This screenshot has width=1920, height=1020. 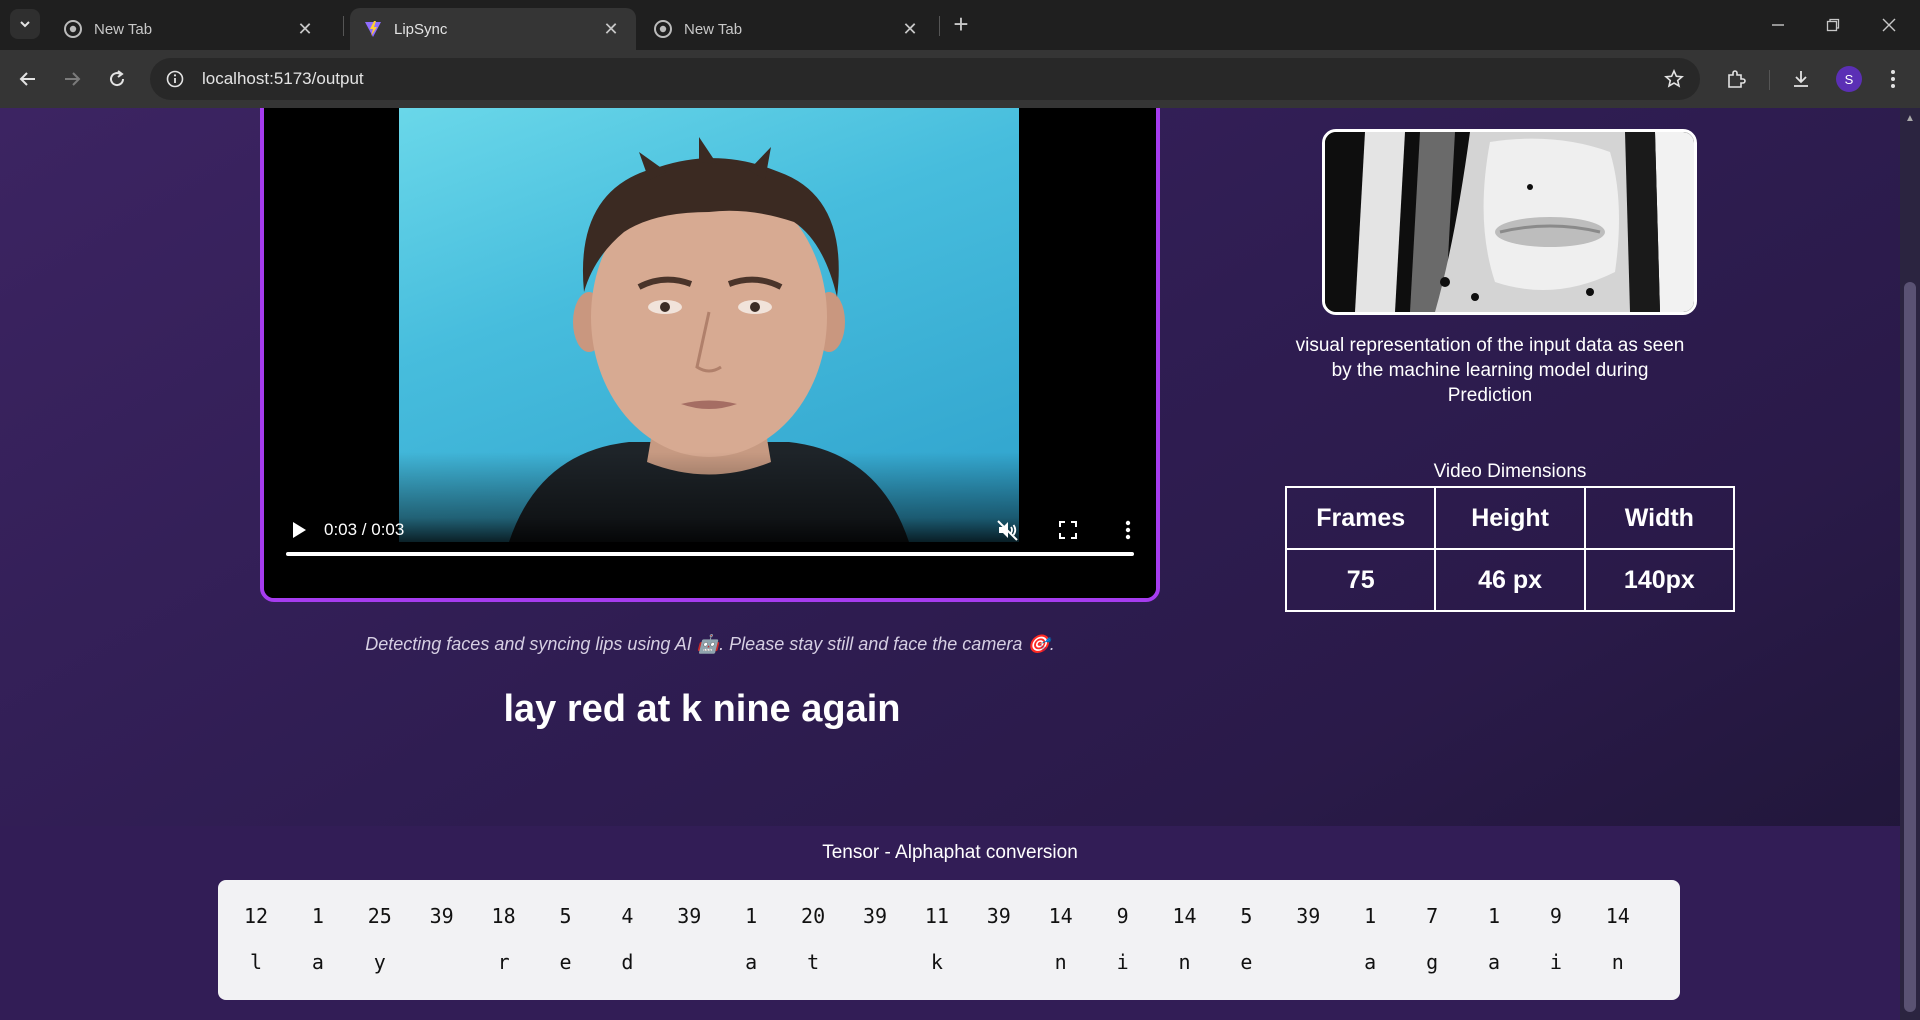 What do you see at coordinates (1432, 962) in the screenshot?
I see `tensor-letter: g` at bounding box center [1432, 962].